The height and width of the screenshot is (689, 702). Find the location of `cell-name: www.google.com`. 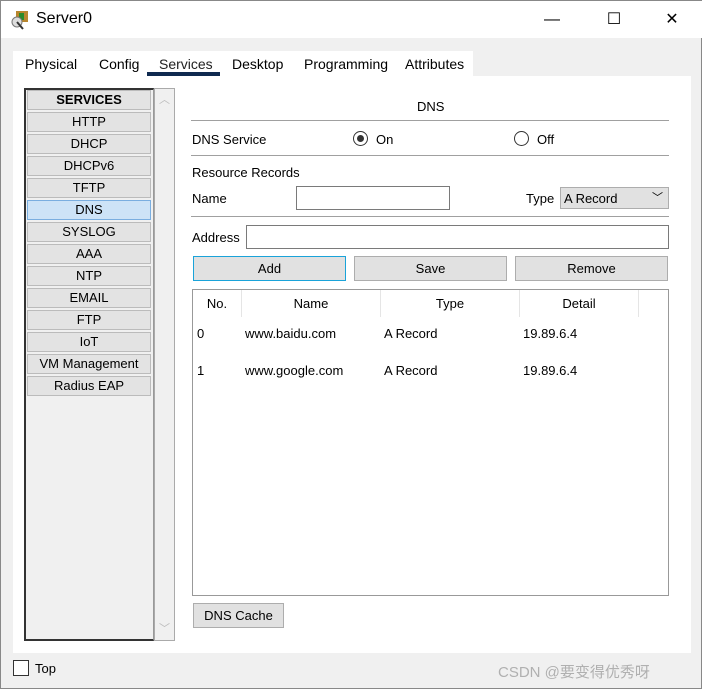

cell-name: www.google.com is located at coordinates (294, 370).